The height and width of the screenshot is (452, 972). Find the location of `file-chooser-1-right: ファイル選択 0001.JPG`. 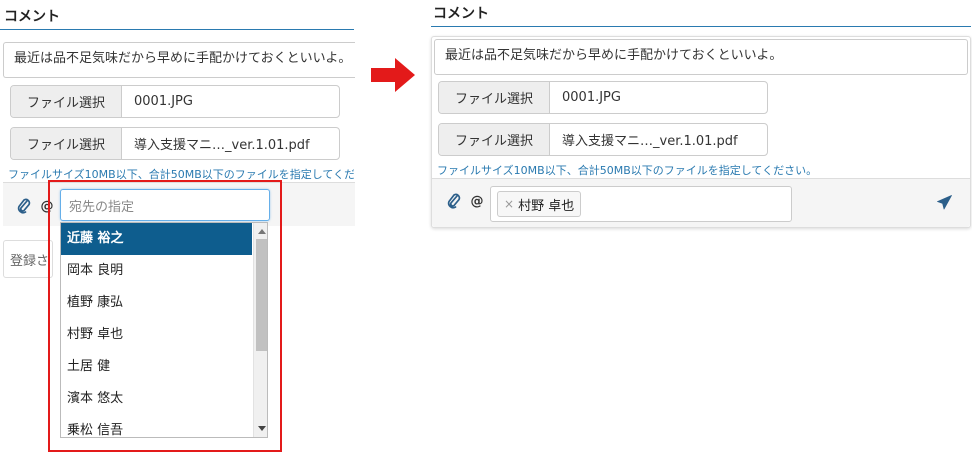

file-chooser-1-right: ファイル選択 0001.JPG is located at coordinates (603, 97).